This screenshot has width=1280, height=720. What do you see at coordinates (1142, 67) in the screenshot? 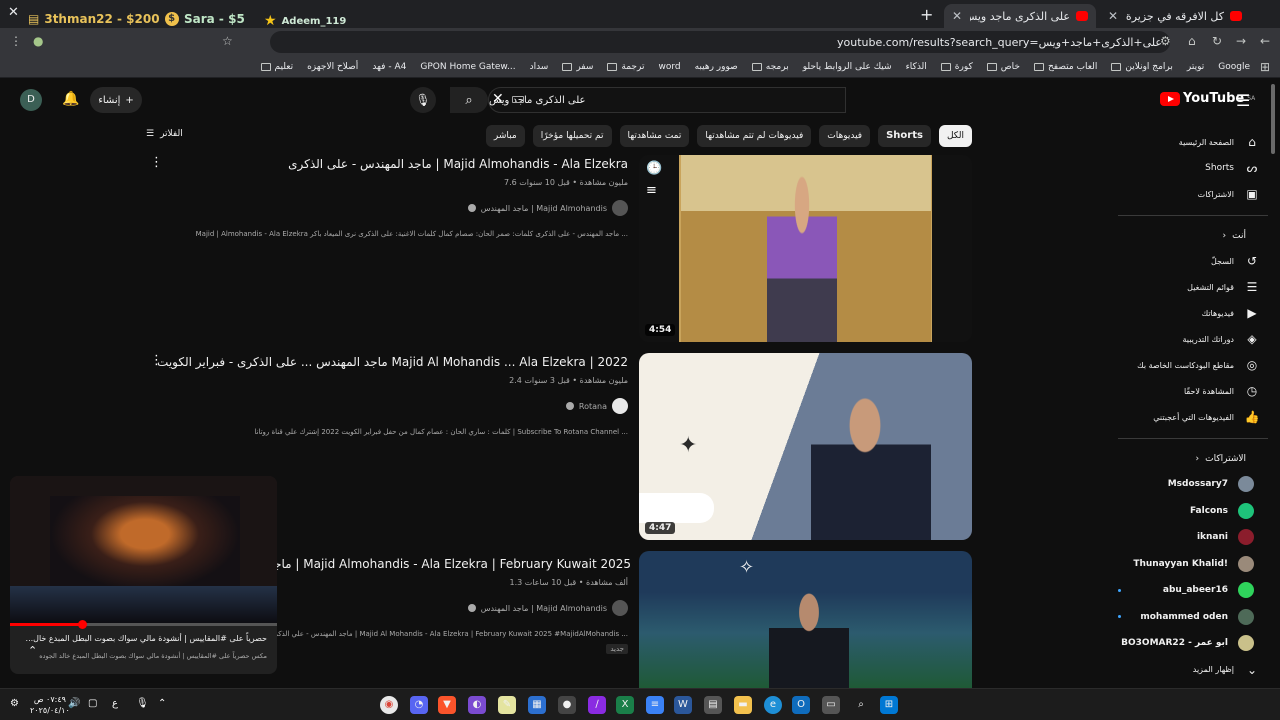
I see `bookmark-item: برامج اونلاين` at bounding box center [1142, 67].